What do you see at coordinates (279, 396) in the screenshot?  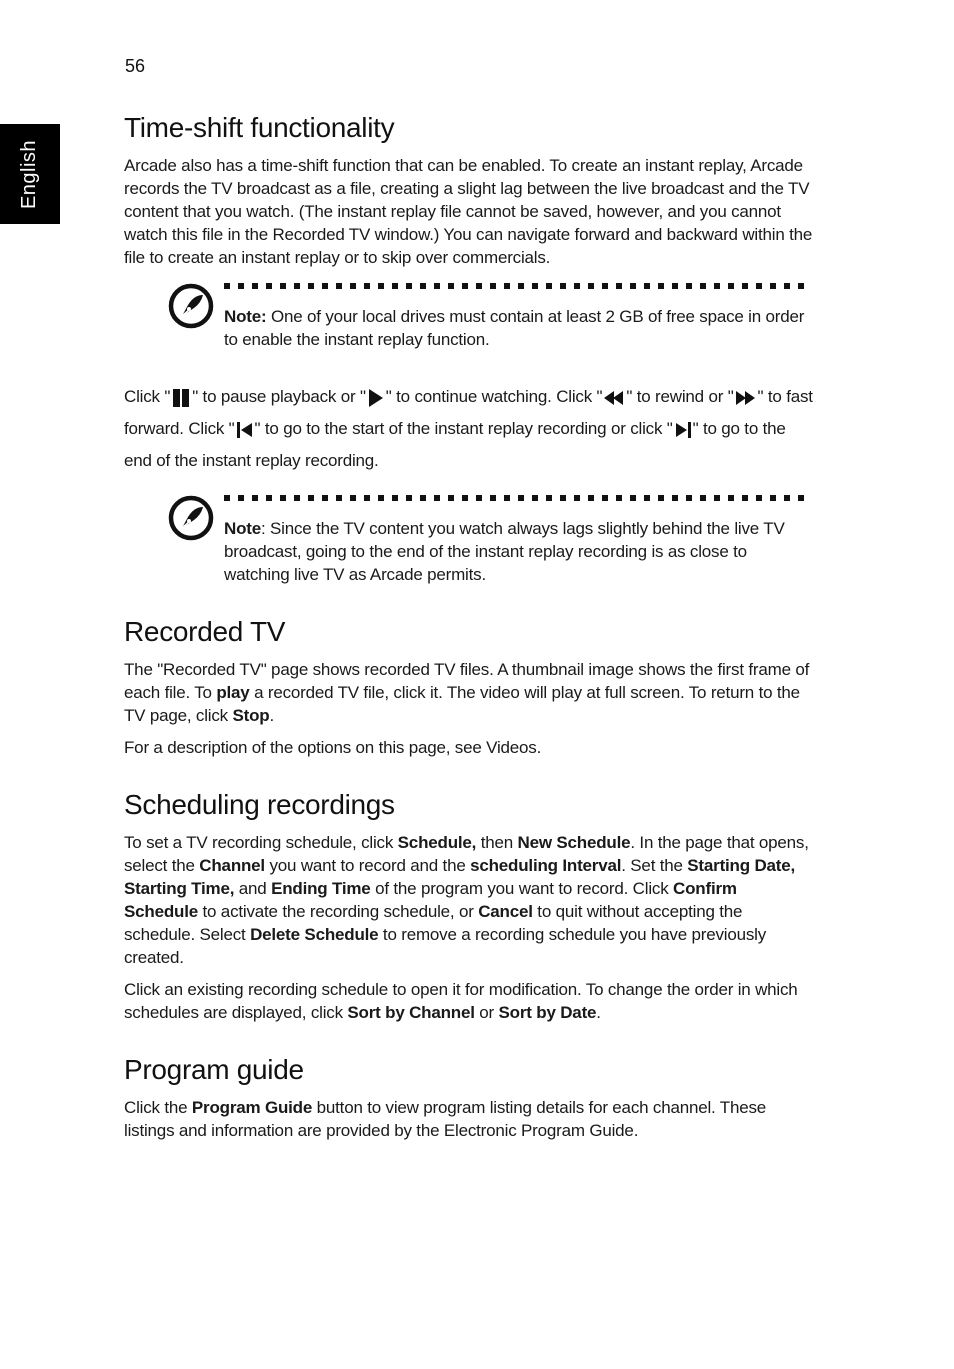 I see `controls-text: " to pause playback or "` at bounding box center [279, 396].